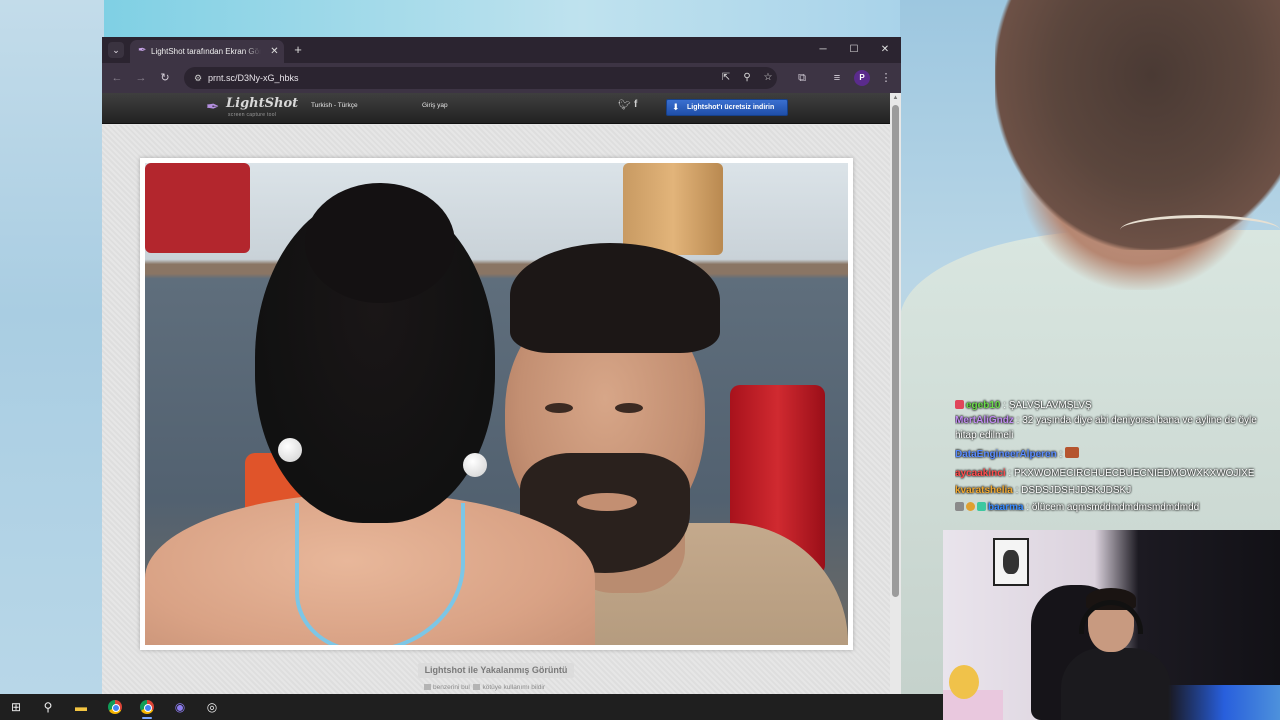 This screenshot has height=720, width=1280. Describe the element at coordinates (1011, 562) in the screenshot. I see `webcam-poster` at that location.